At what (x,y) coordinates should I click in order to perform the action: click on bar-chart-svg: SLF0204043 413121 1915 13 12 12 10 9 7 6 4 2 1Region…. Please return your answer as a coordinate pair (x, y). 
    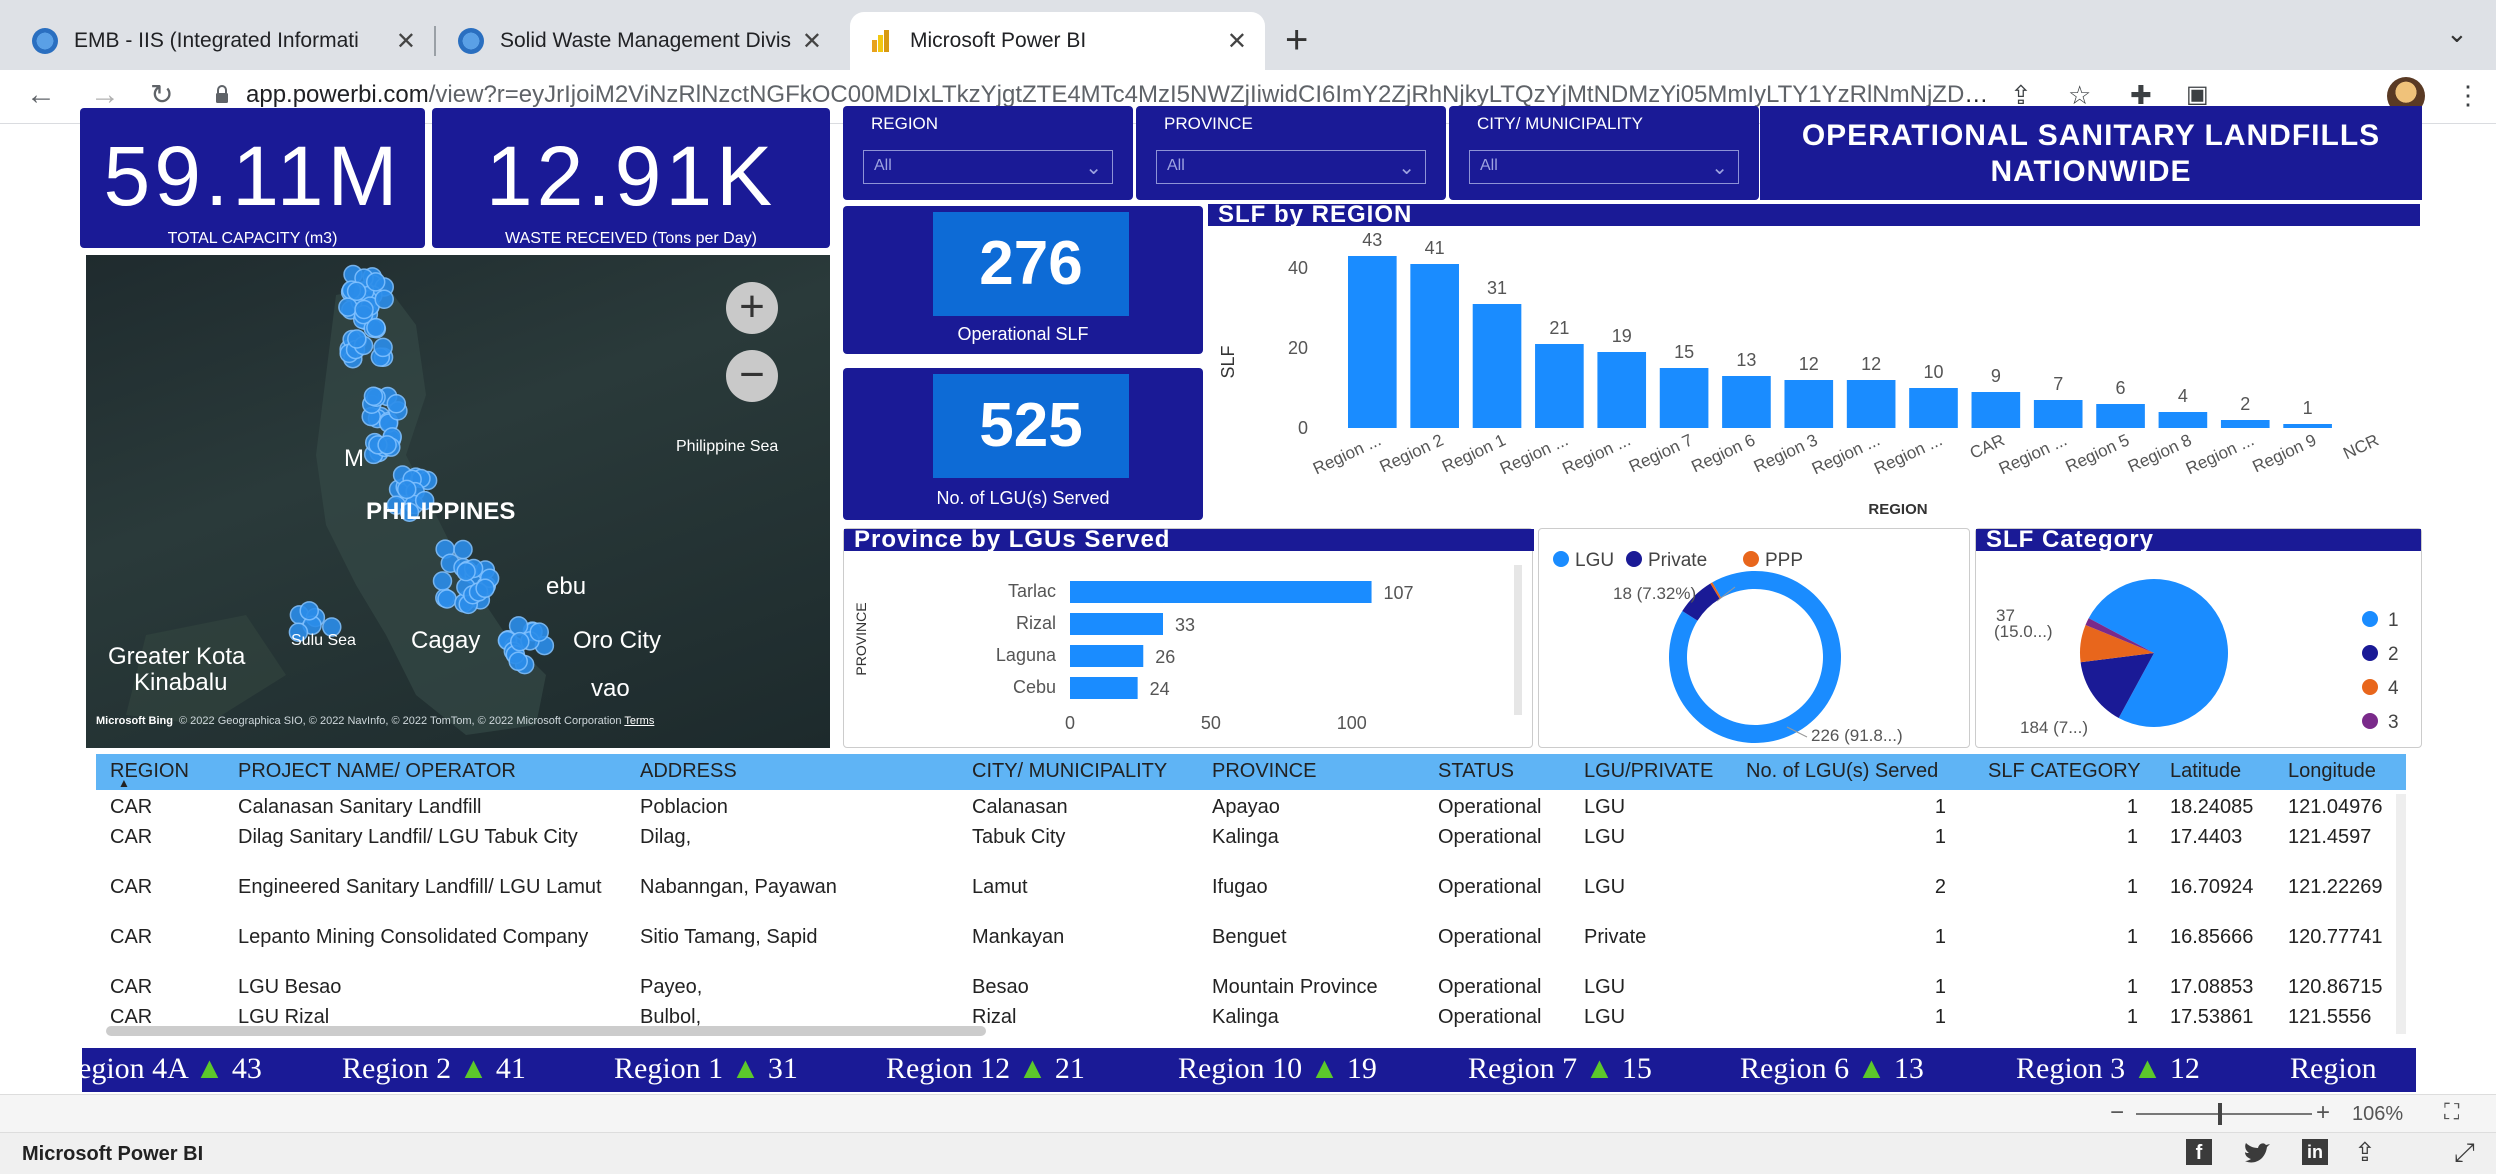
    Looking at the image, I should click on (1815, 363).